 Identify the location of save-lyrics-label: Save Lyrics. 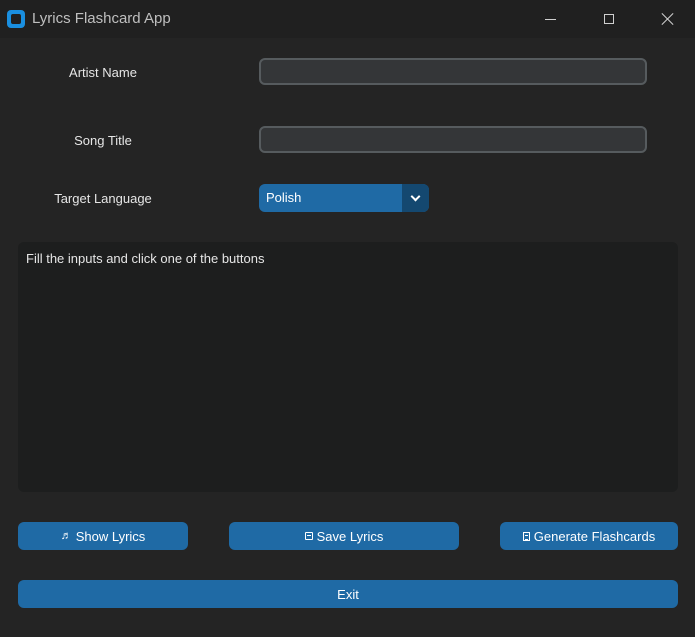
(350, 536).